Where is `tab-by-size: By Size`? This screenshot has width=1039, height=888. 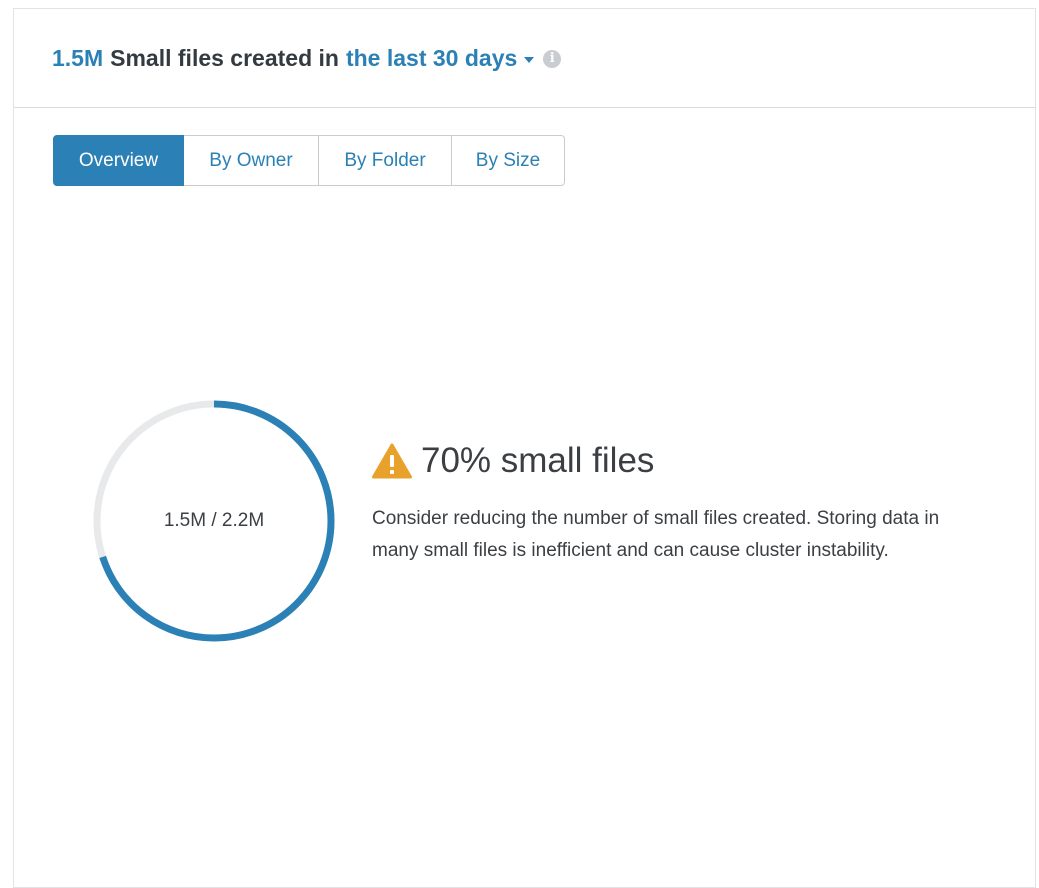
tab-by-size: By Size is located at coordinates (508, 160).